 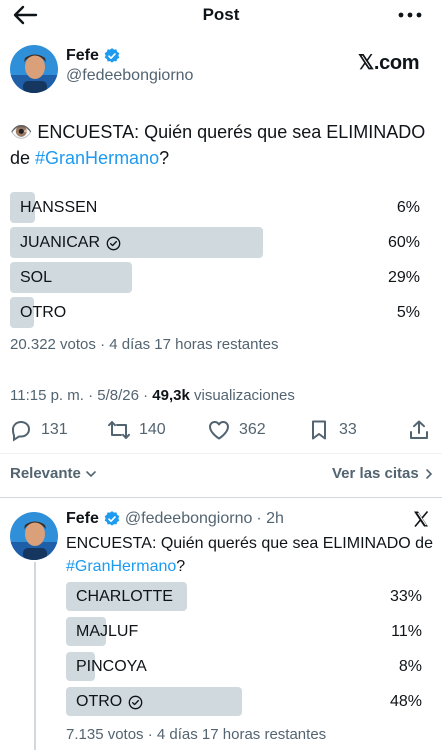 I want to click on avatar, so click(x=34, y=69).